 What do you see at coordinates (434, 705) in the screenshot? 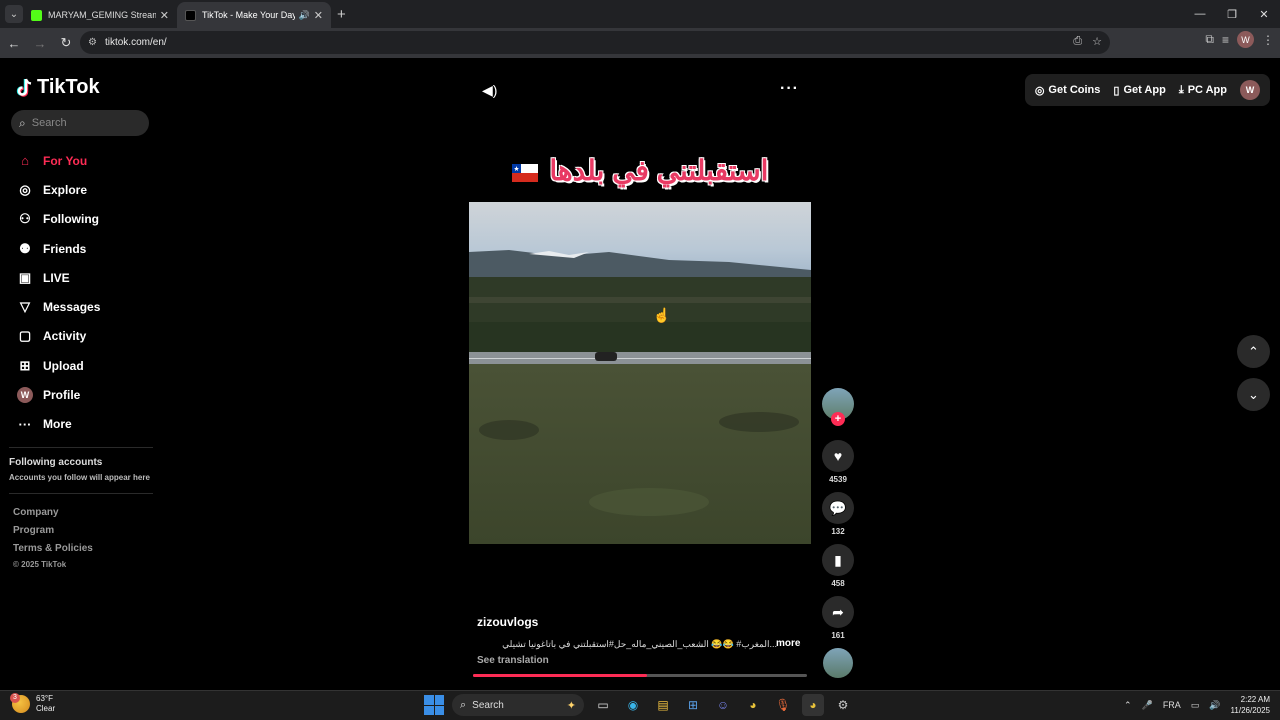
I see `windows-start-icon` at bounding box center [434, 705].